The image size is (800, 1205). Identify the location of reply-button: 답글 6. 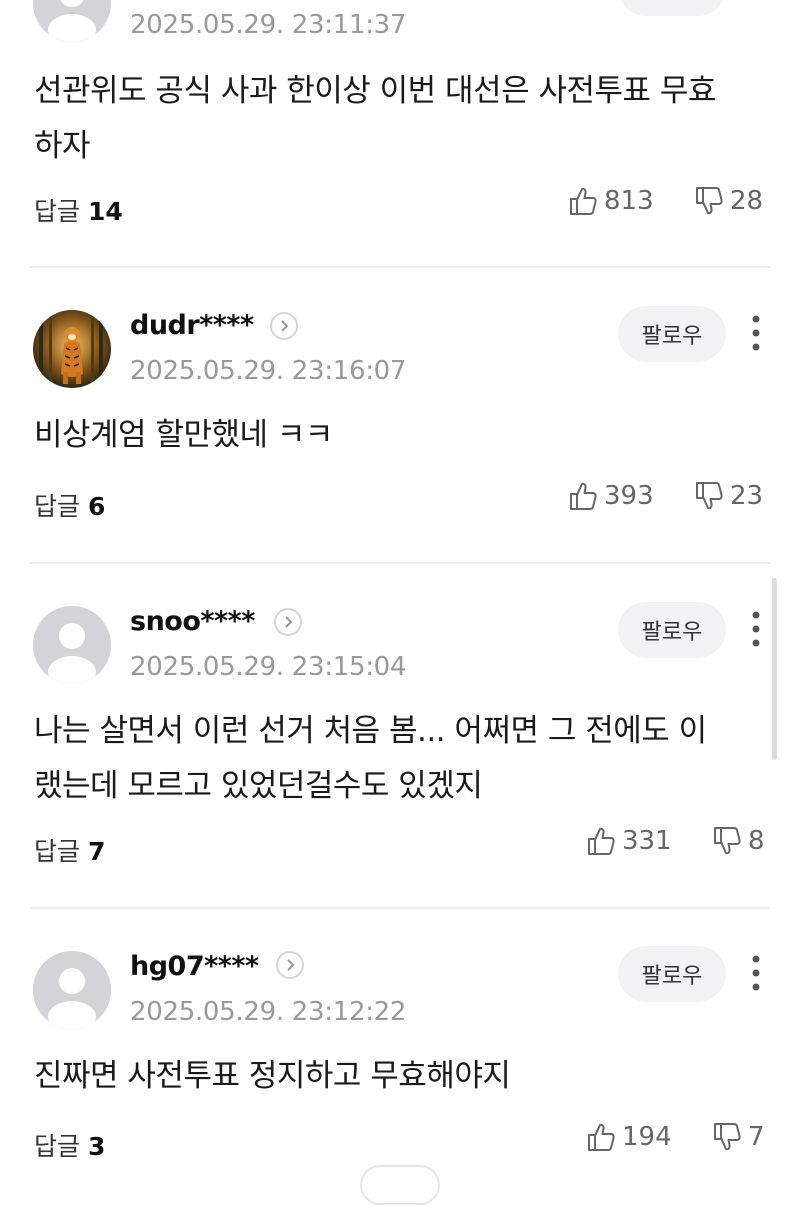
(69, 505).